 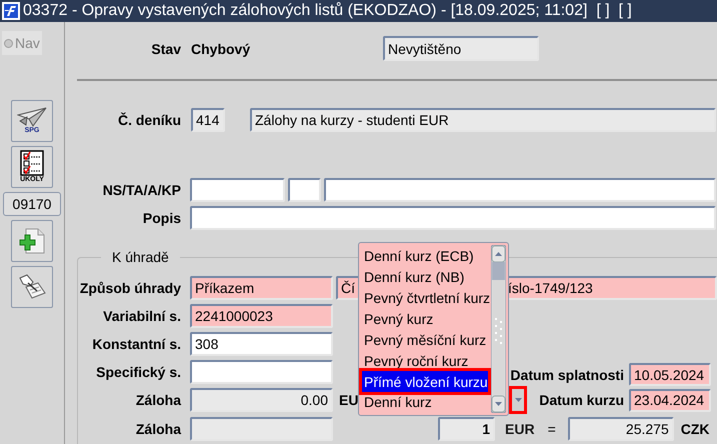 What do you see at coordinates (426, 319) in the screenshot?
I see `list-option: Pevný kurz` at bounding box center [426, 319].